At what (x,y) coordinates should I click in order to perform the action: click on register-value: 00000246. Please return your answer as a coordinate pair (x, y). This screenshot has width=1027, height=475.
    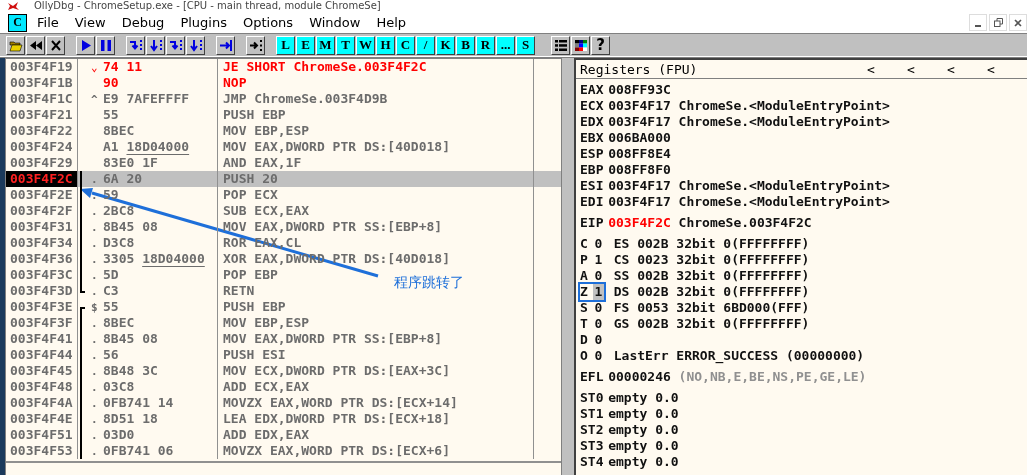
    Looking at the image, I should click on (639, 377).